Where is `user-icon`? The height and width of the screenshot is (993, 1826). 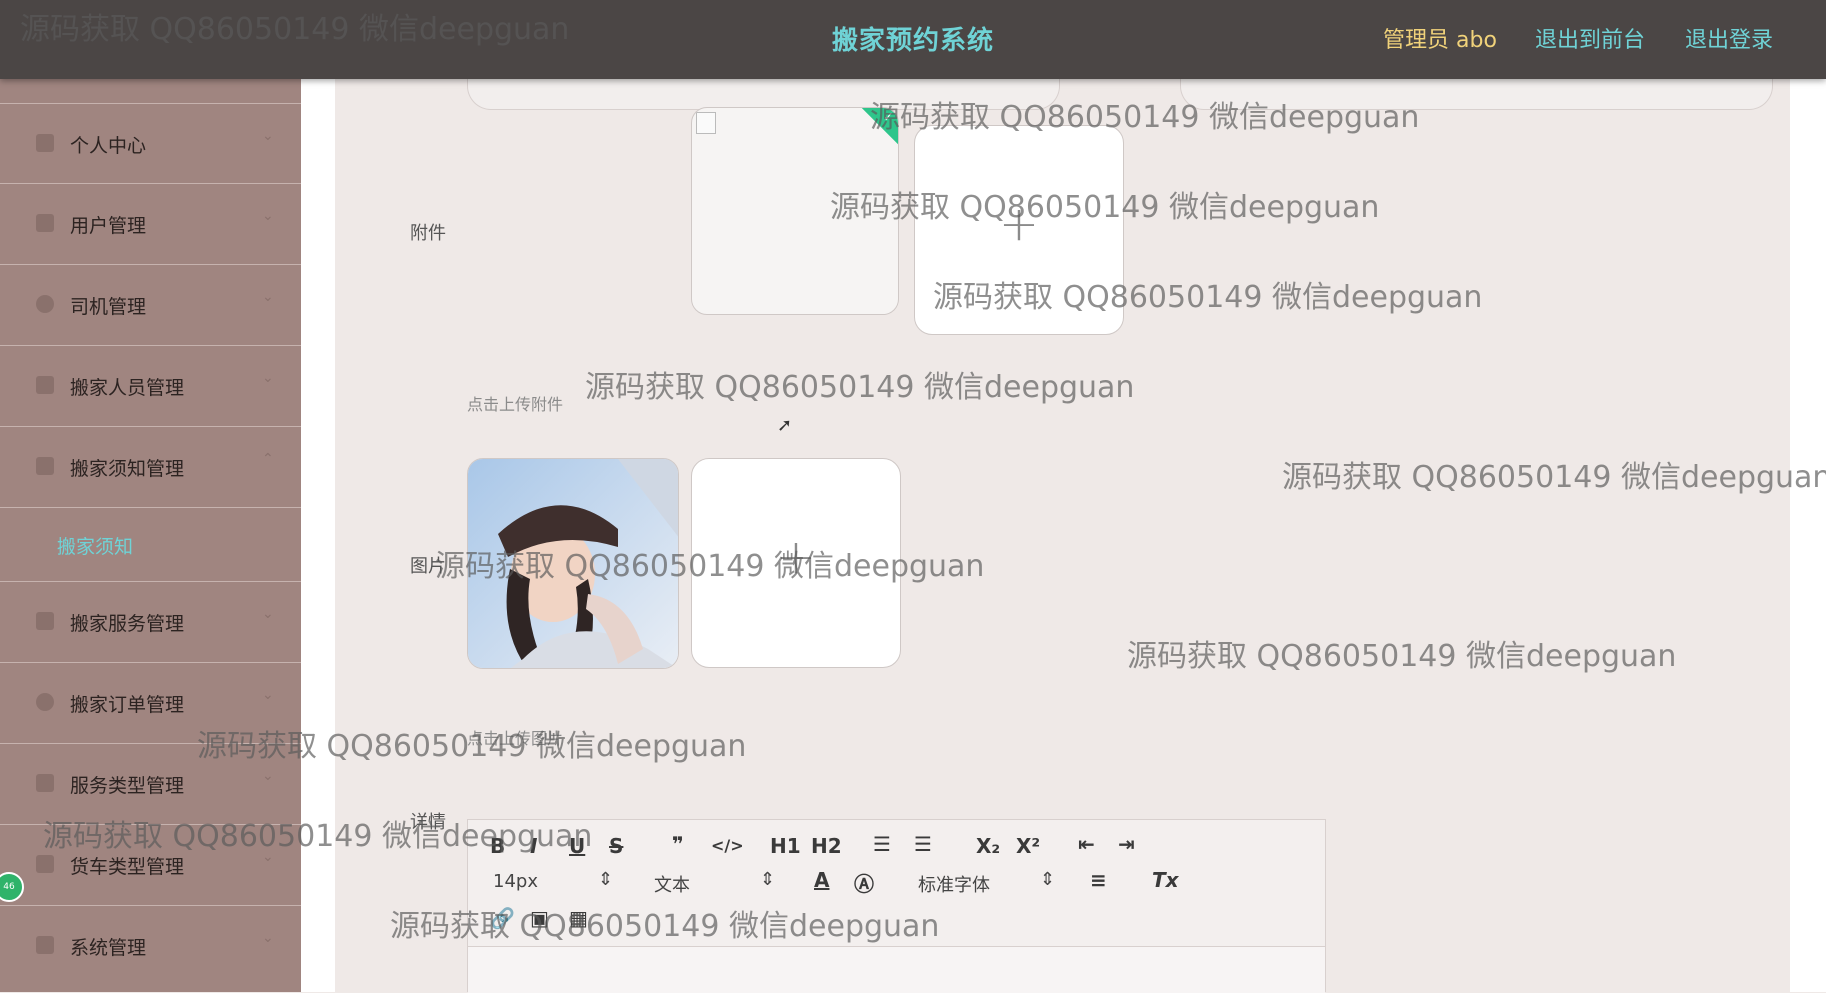 user-icon is located at coordinates (45, 143).